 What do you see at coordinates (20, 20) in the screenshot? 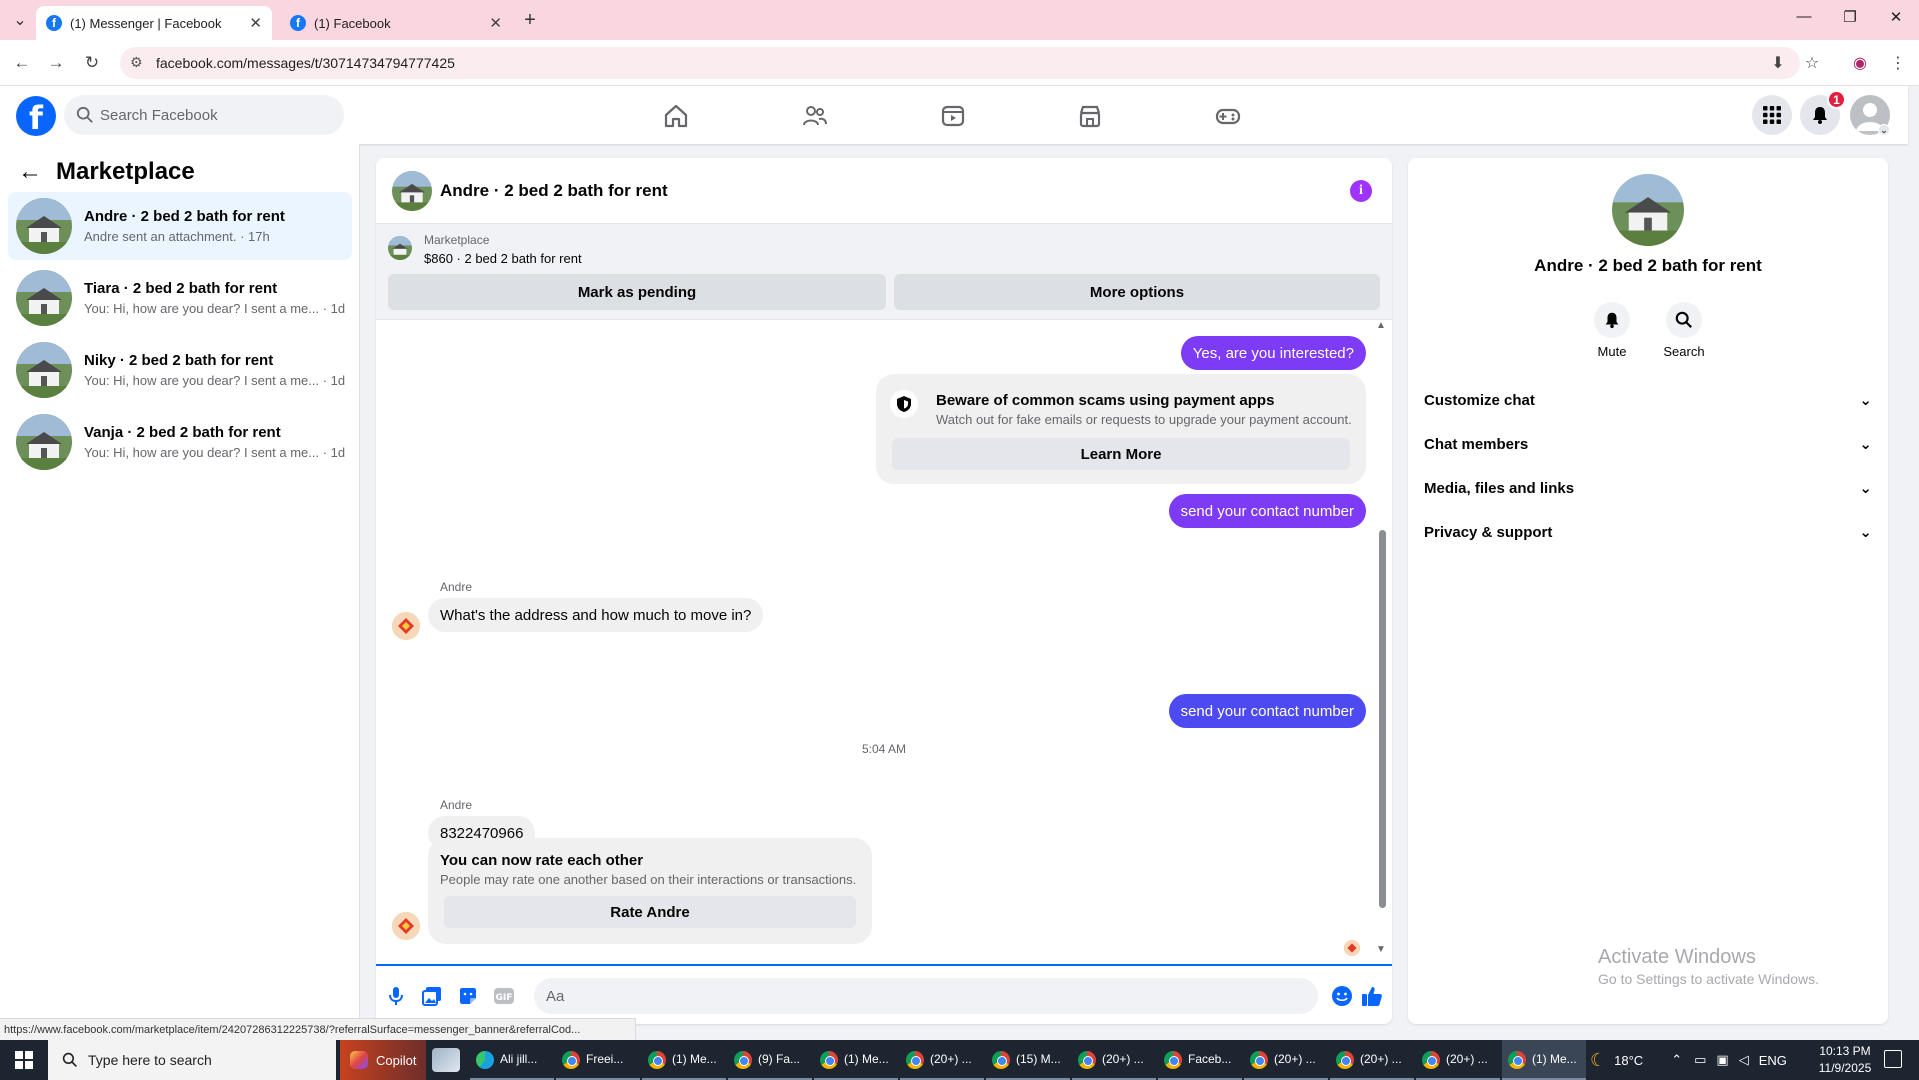
I see `tab-search-chevron-icon: ⌄` at bounding box center [20, 20].